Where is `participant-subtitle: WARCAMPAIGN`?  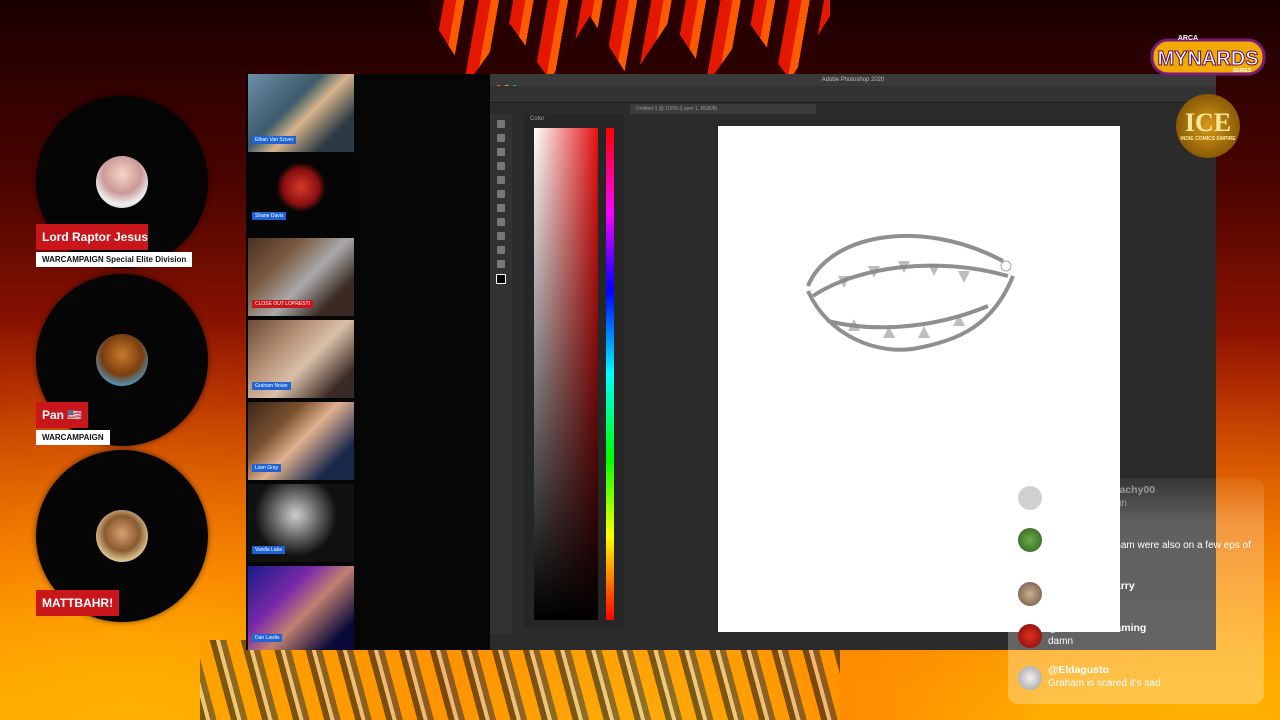 participant-subtitle: WARCAMPAIGN is located at coordinates (73, 437).